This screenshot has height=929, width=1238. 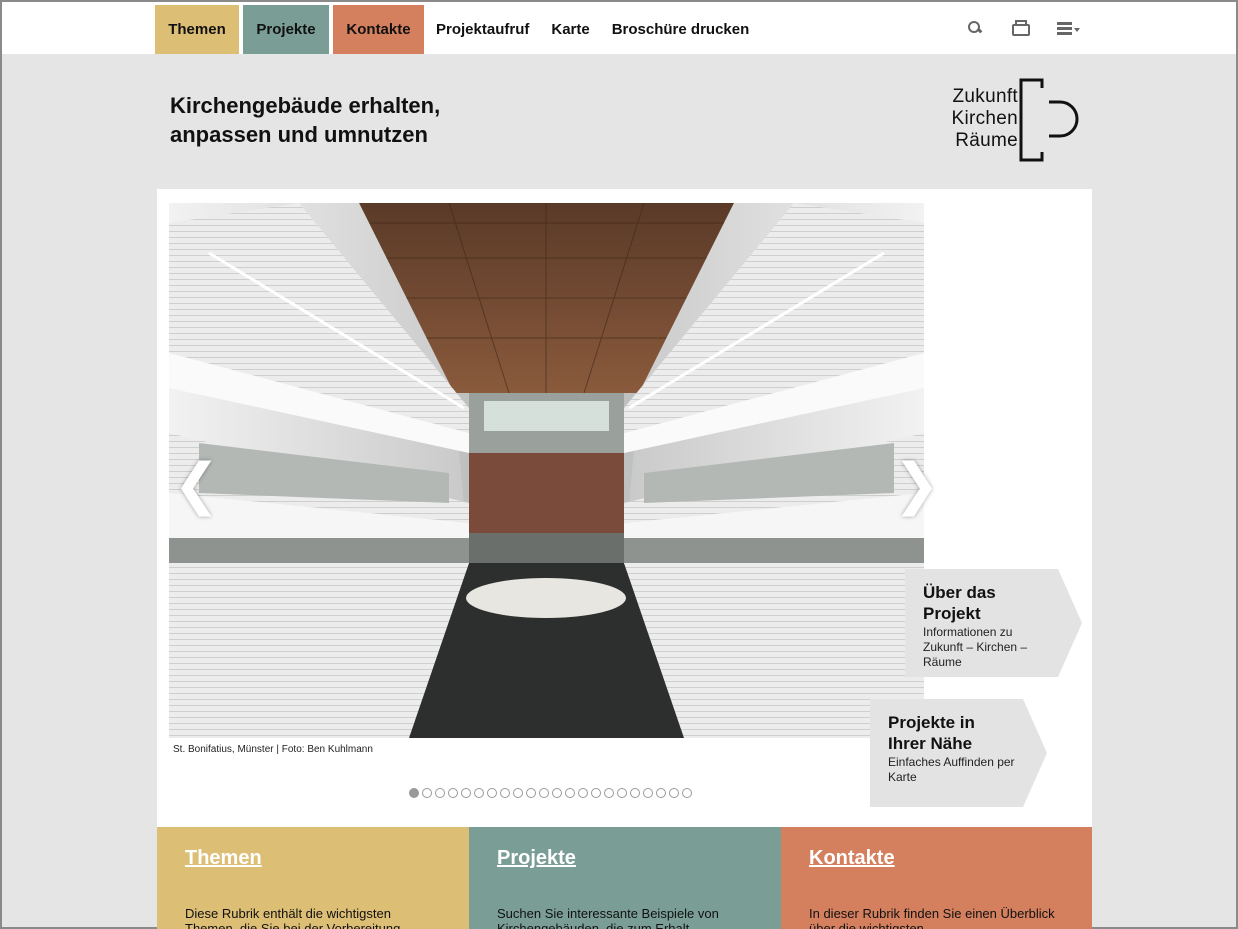 I want to click on site-logo: Zukunft Kirchen Räume, so click(x=1013, y=120).